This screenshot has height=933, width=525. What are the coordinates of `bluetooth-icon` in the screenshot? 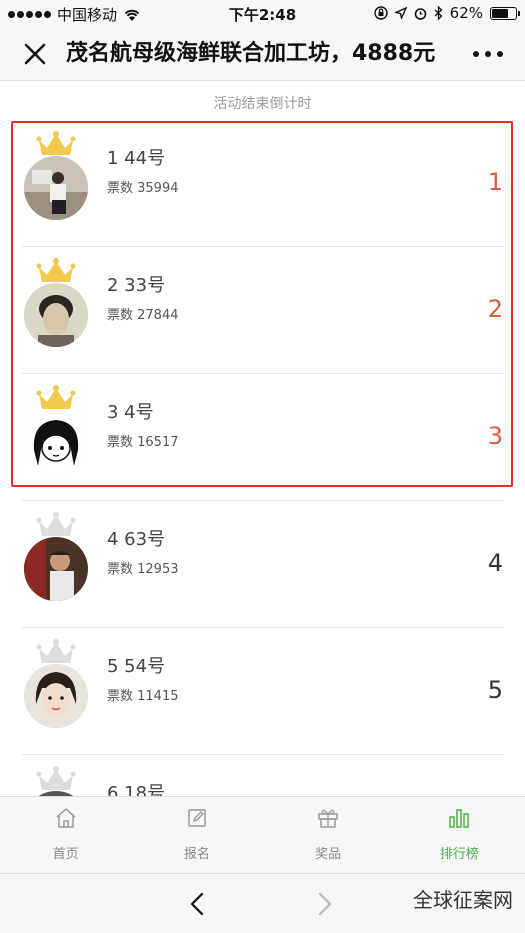 It's located at (438, 13).